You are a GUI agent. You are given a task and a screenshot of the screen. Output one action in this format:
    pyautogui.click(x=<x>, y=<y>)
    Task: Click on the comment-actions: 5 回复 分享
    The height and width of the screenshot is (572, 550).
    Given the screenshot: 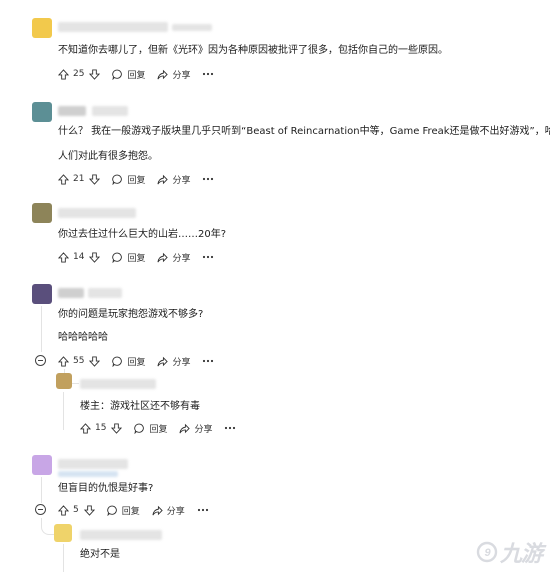 What is the action you would take?
    pyautogui.click(x=133, y=510)
    